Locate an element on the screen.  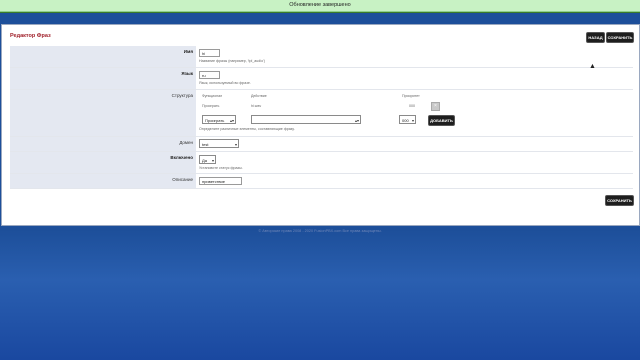
name-input: hi is located at coordinates (209, 53).